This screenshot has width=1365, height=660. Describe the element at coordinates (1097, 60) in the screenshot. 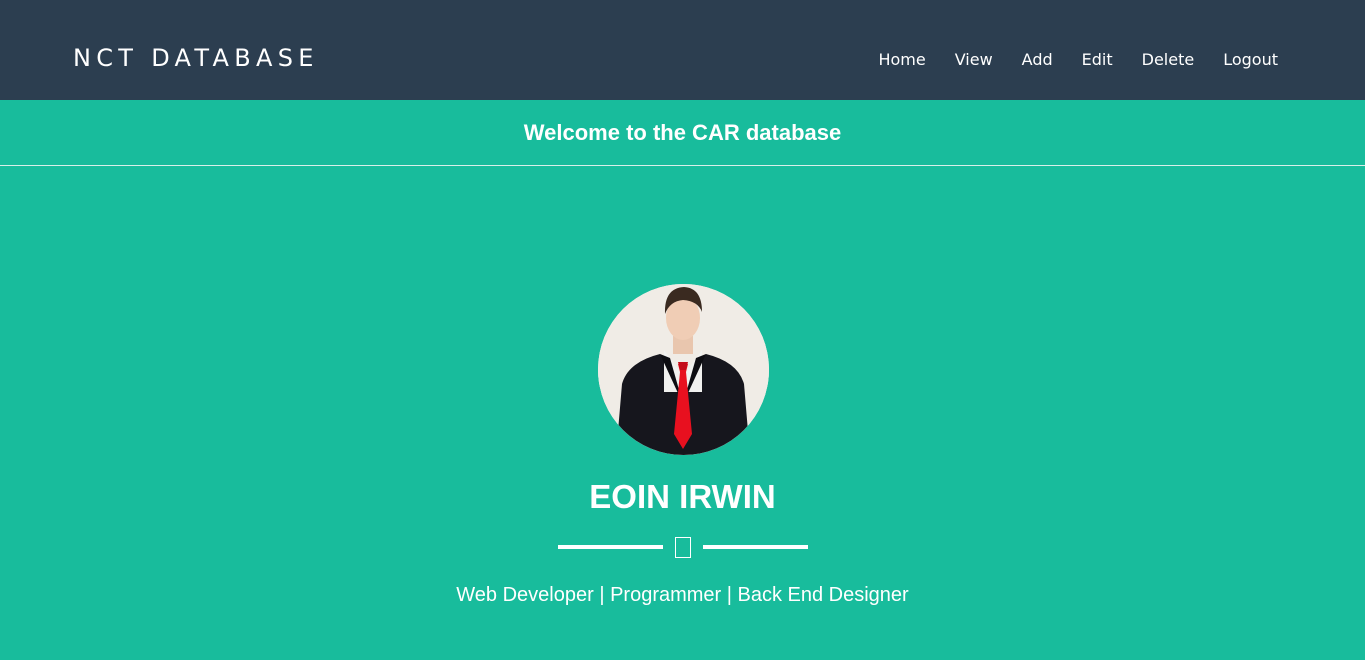

I see `nav-edit-link: Edit` at that location.